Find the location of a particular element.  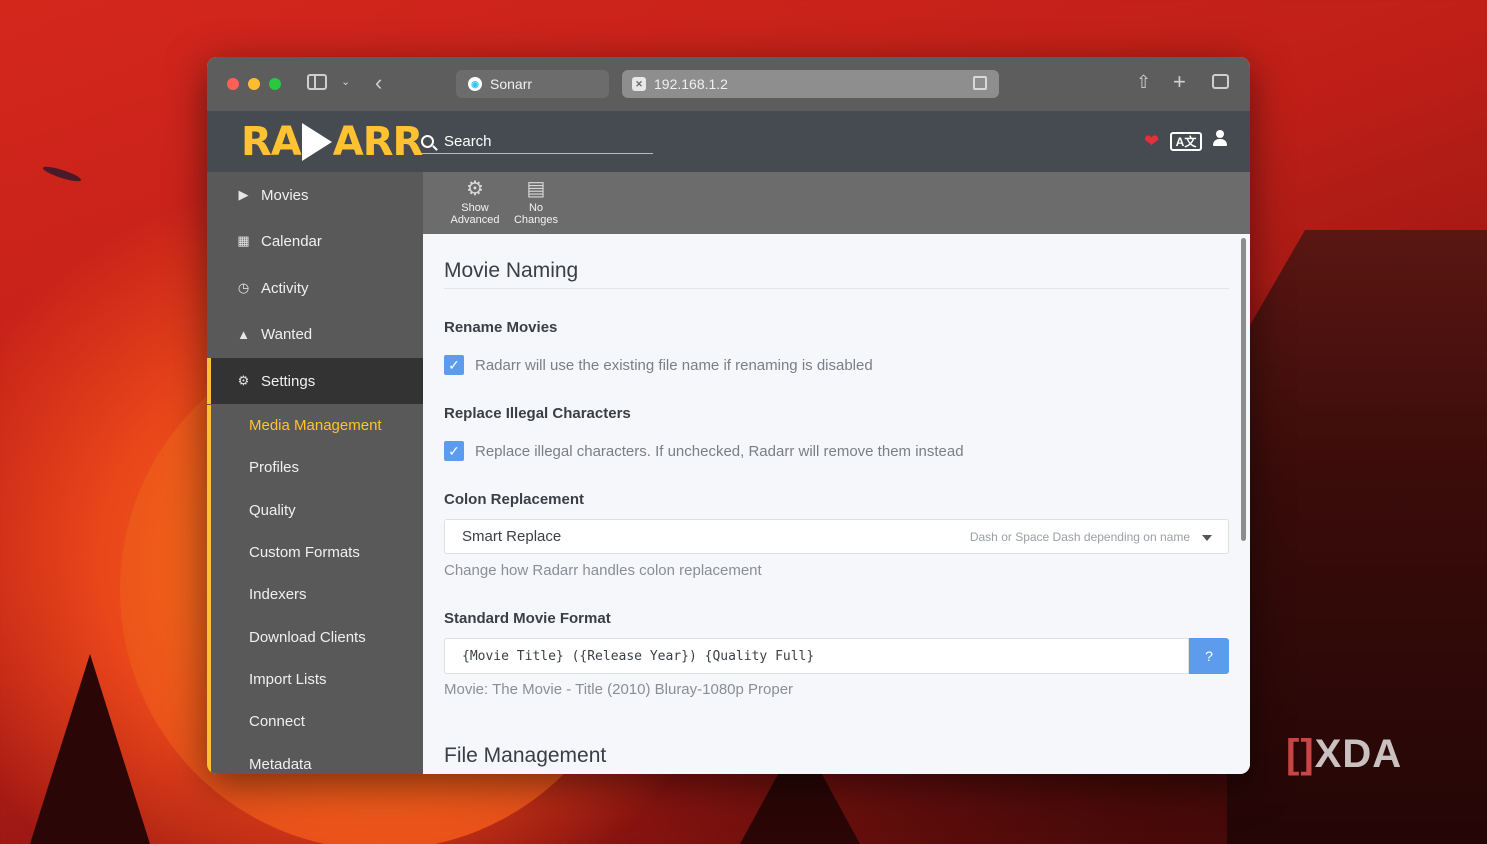

submenu-custom-formats: Custom Formats is located at coordinates (304, 552).